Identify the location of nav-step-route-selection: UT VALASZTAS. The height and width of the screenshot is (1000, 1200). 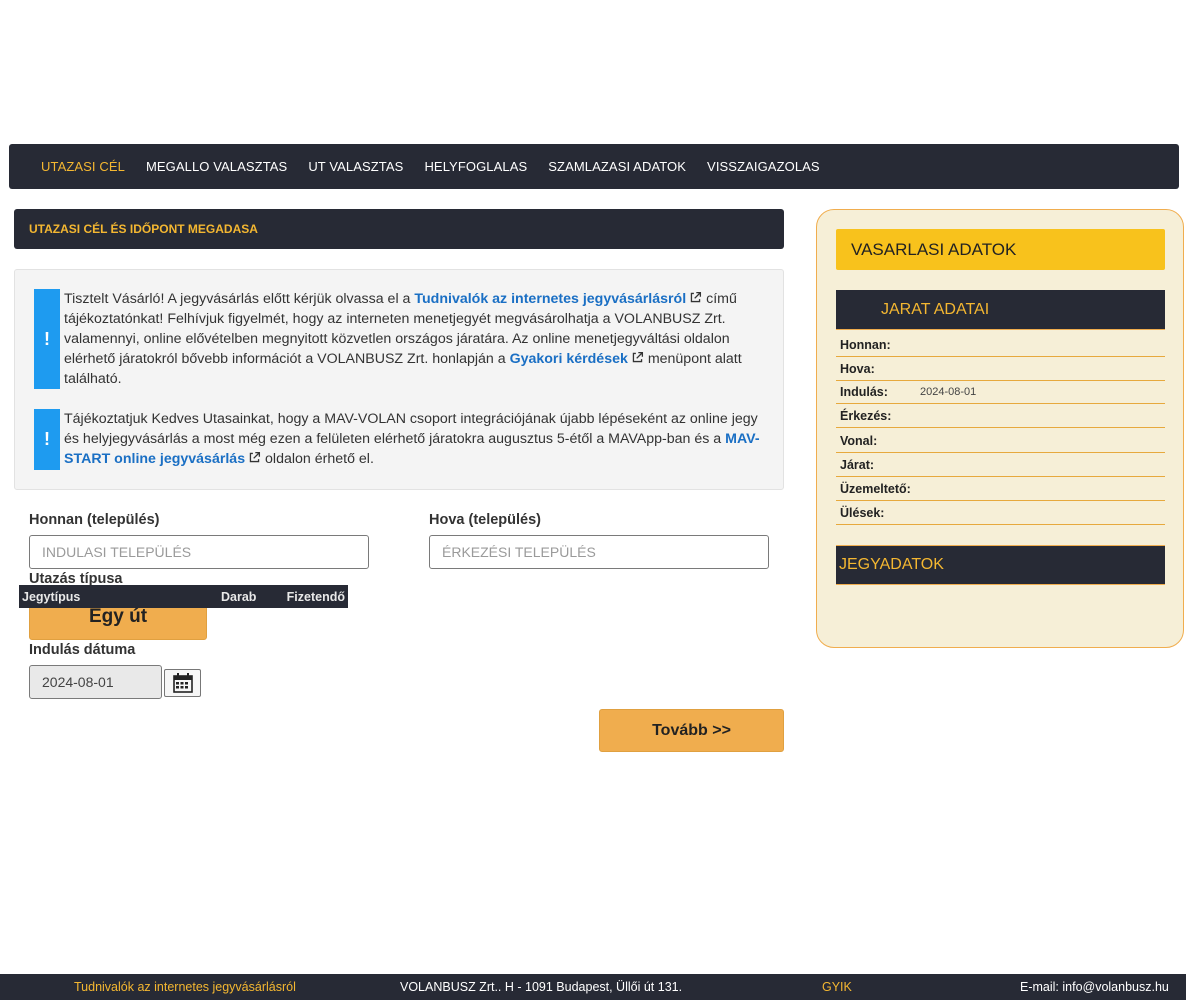
(355, 166).